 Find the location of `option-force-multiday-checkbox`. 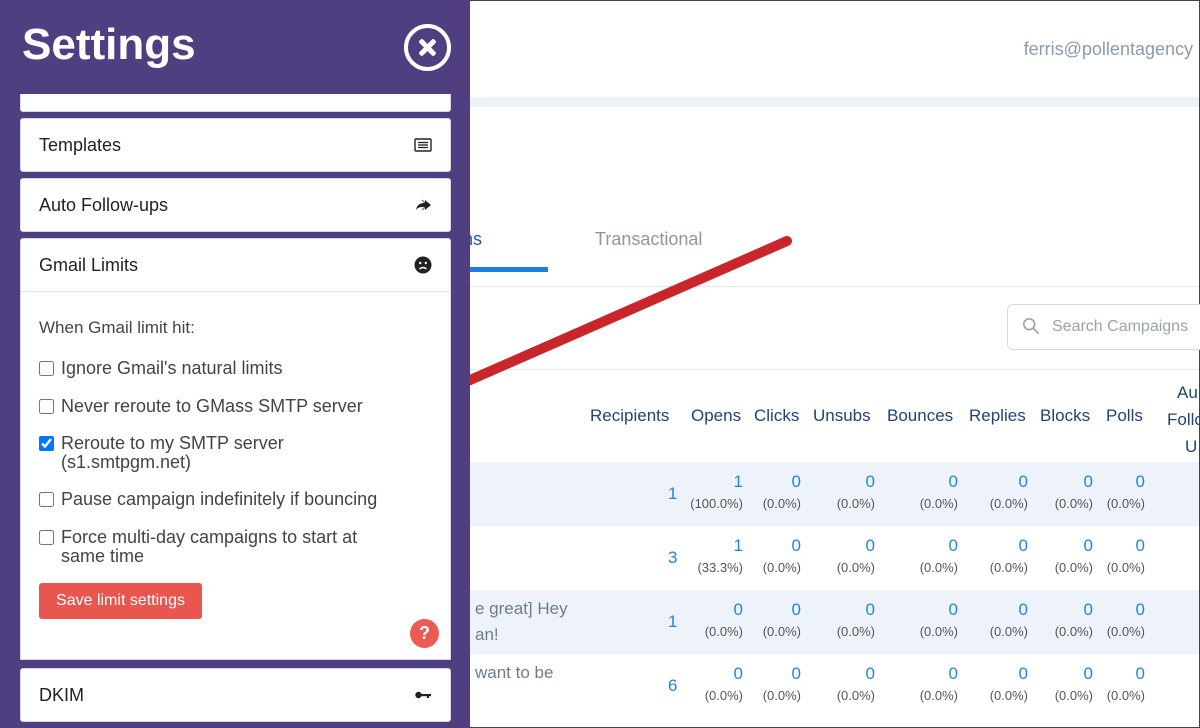

option-force-multiday-checkbox is located at coordinates (46, 537).